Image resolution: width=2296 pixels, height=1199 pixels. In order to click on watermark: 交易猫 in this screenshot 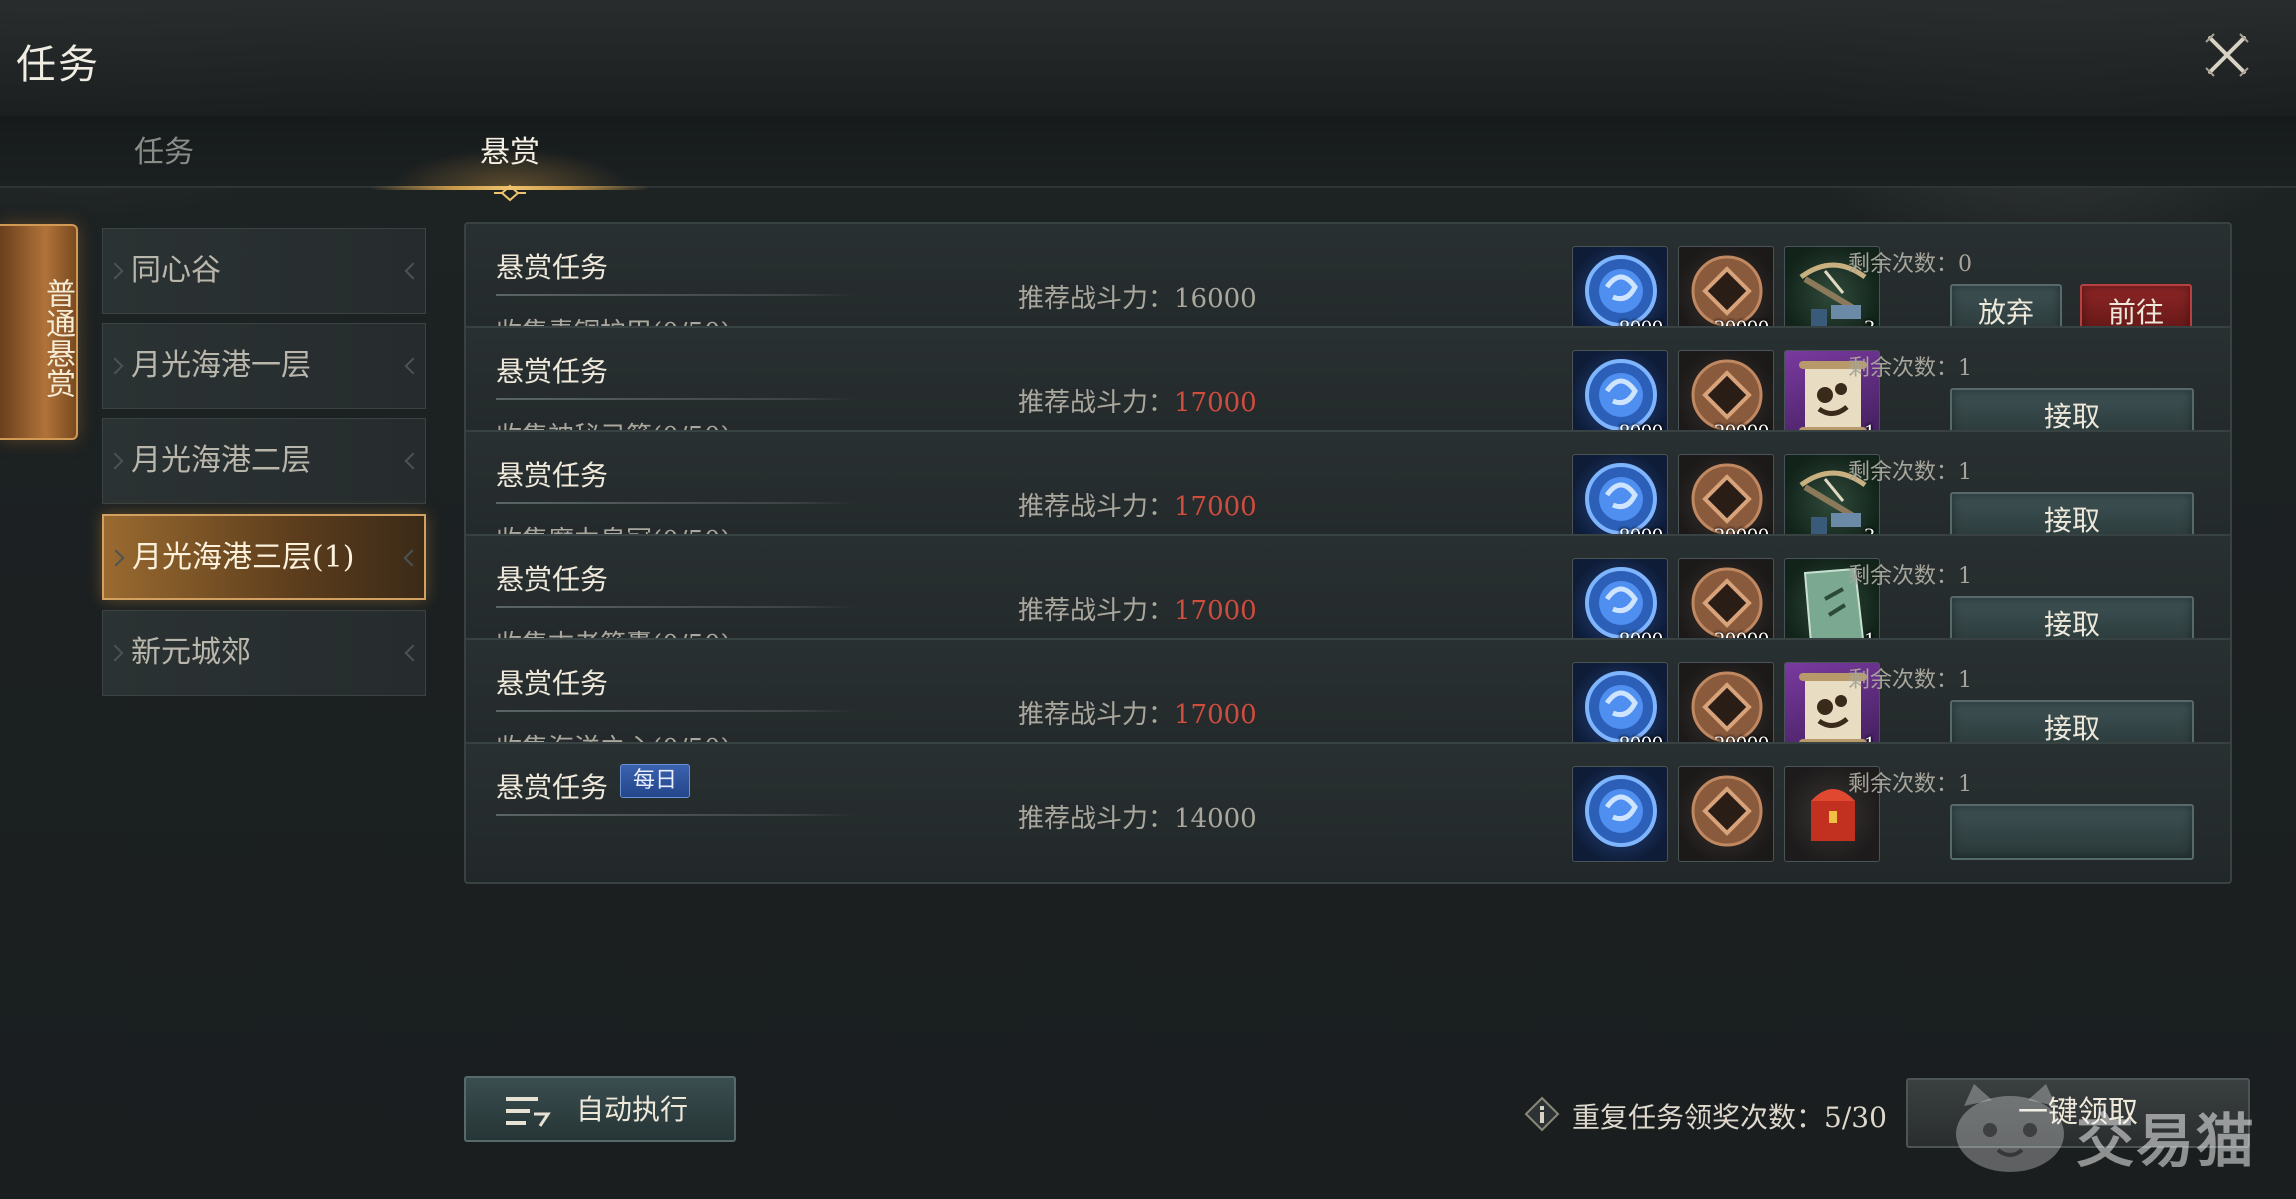, I will do `click(2109, 1126)`.